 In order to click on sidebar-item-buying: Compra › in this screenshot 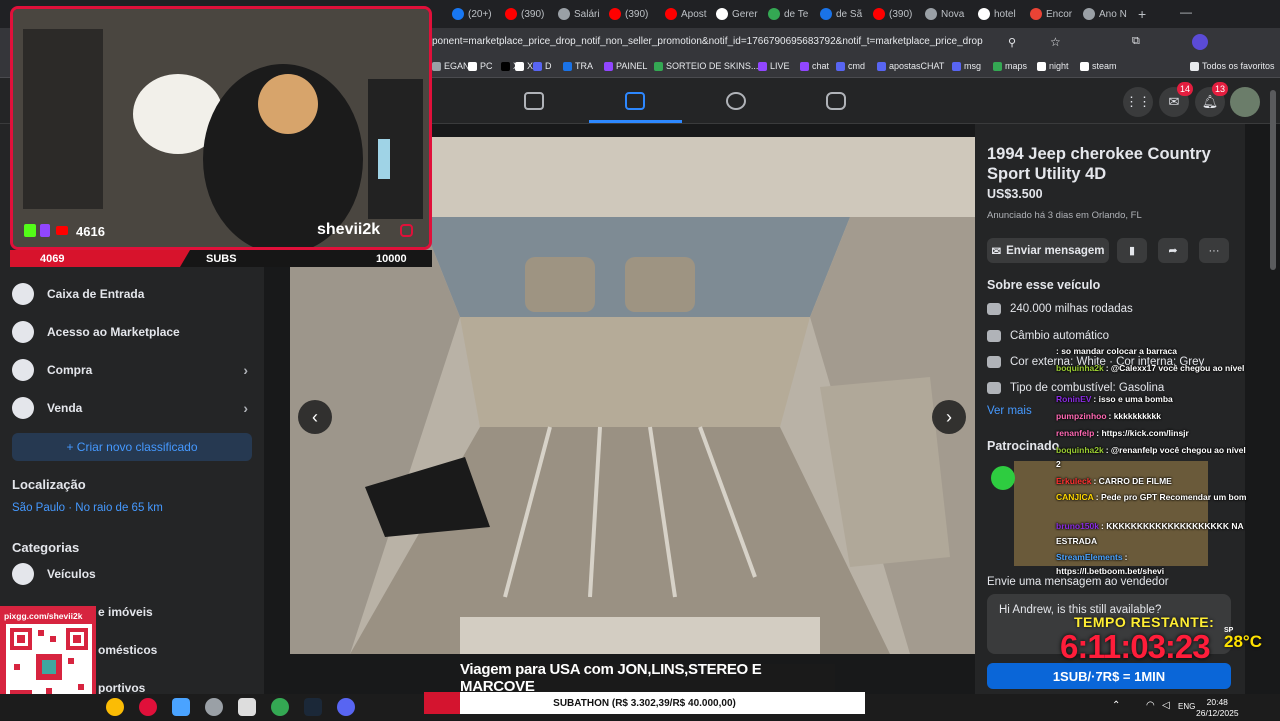, I will do `click(132, 370)`.